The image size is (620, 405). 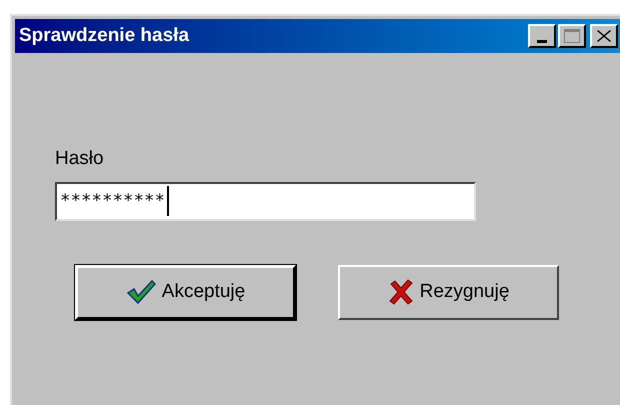 I want to click on minimize-button, so click(x=542, y=36).